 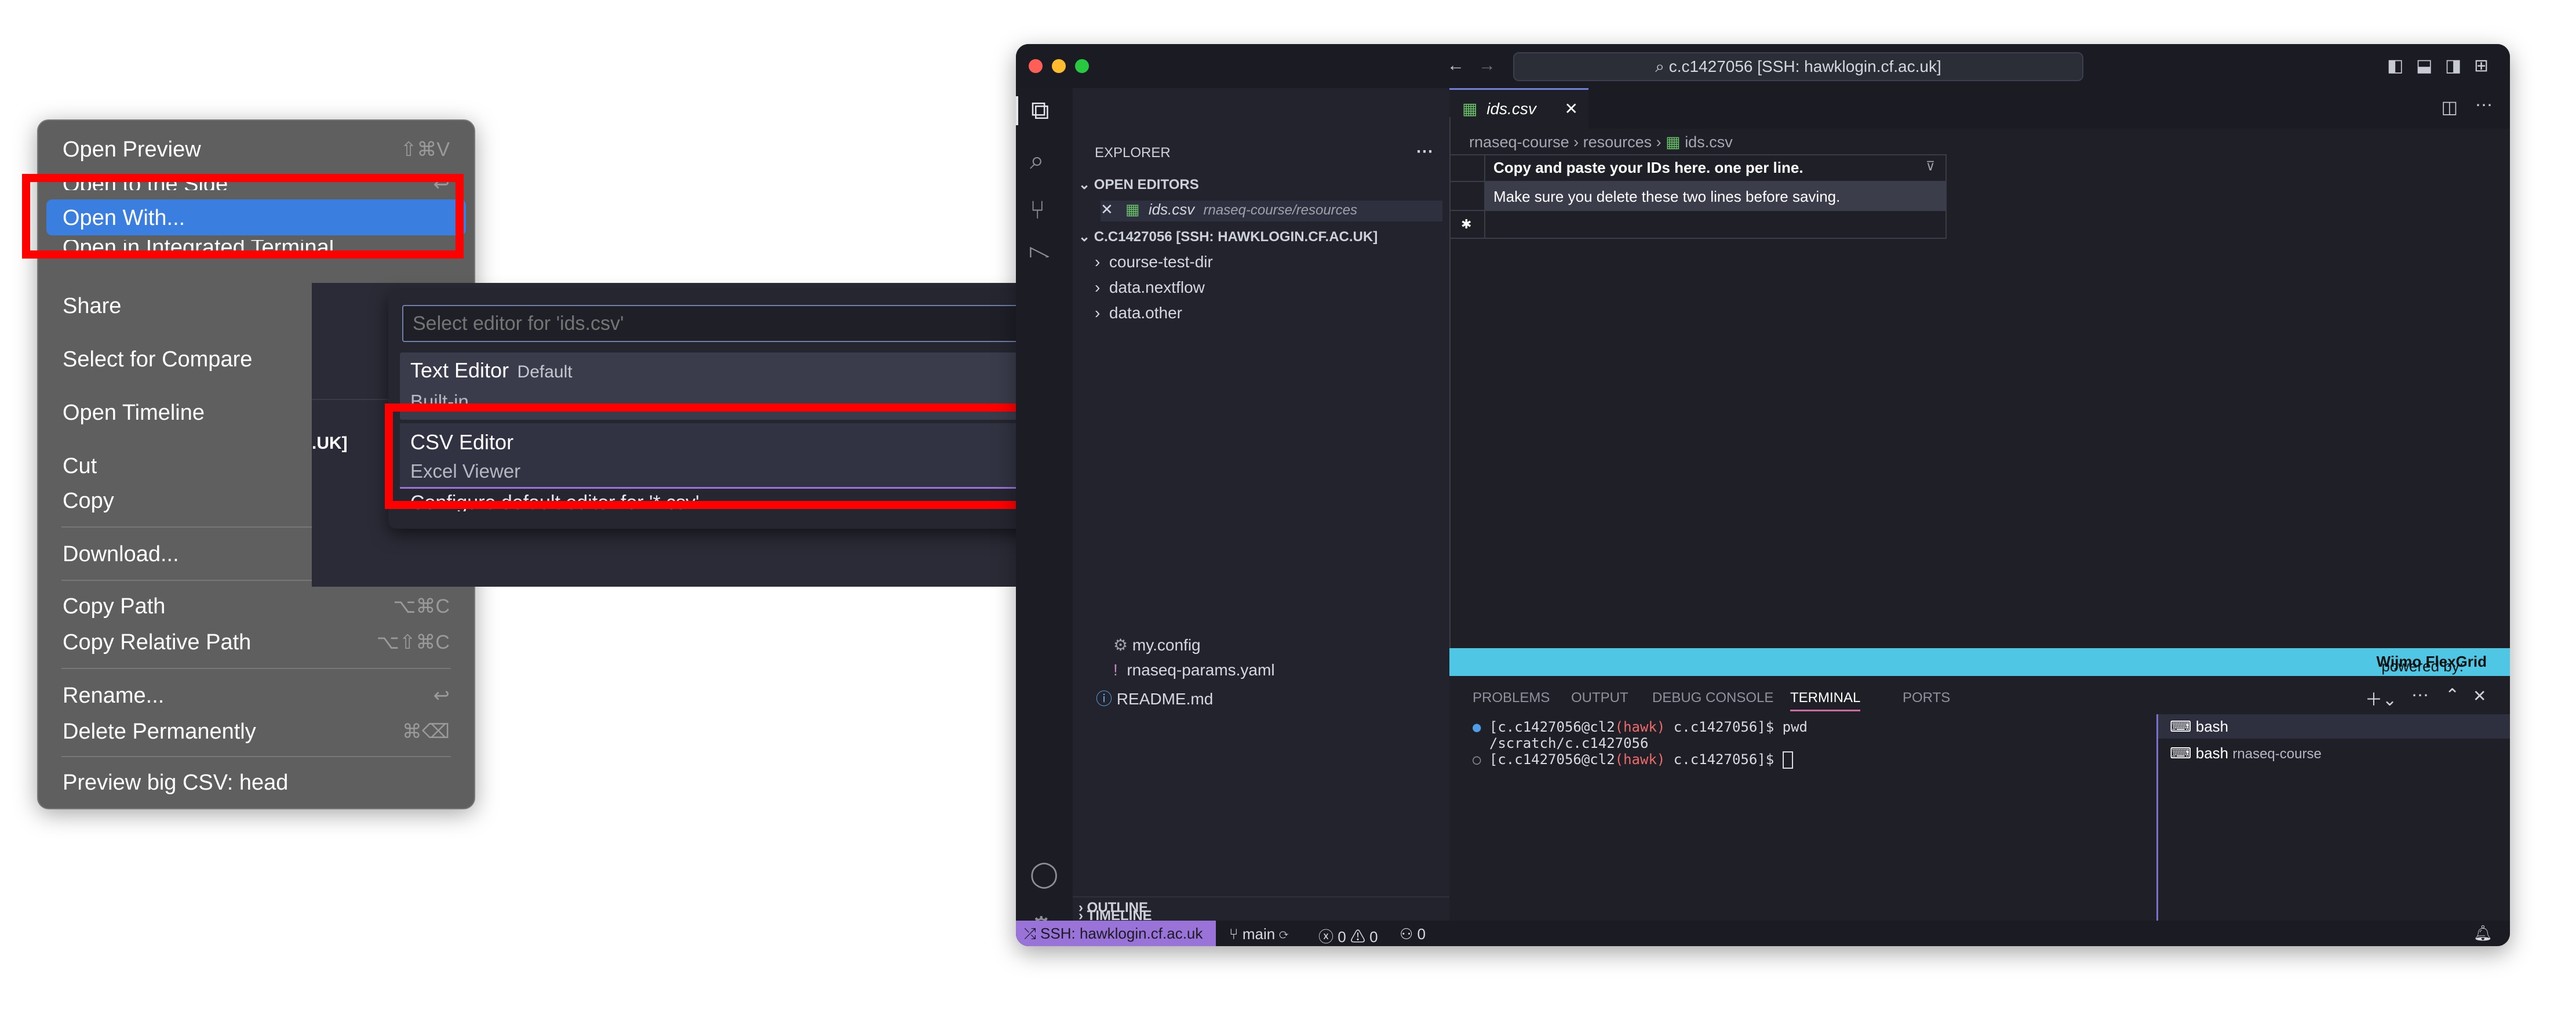 I want to click on panel-tab-debug-console: DEBUG CONSOLE, so click(x=1712, y=698).